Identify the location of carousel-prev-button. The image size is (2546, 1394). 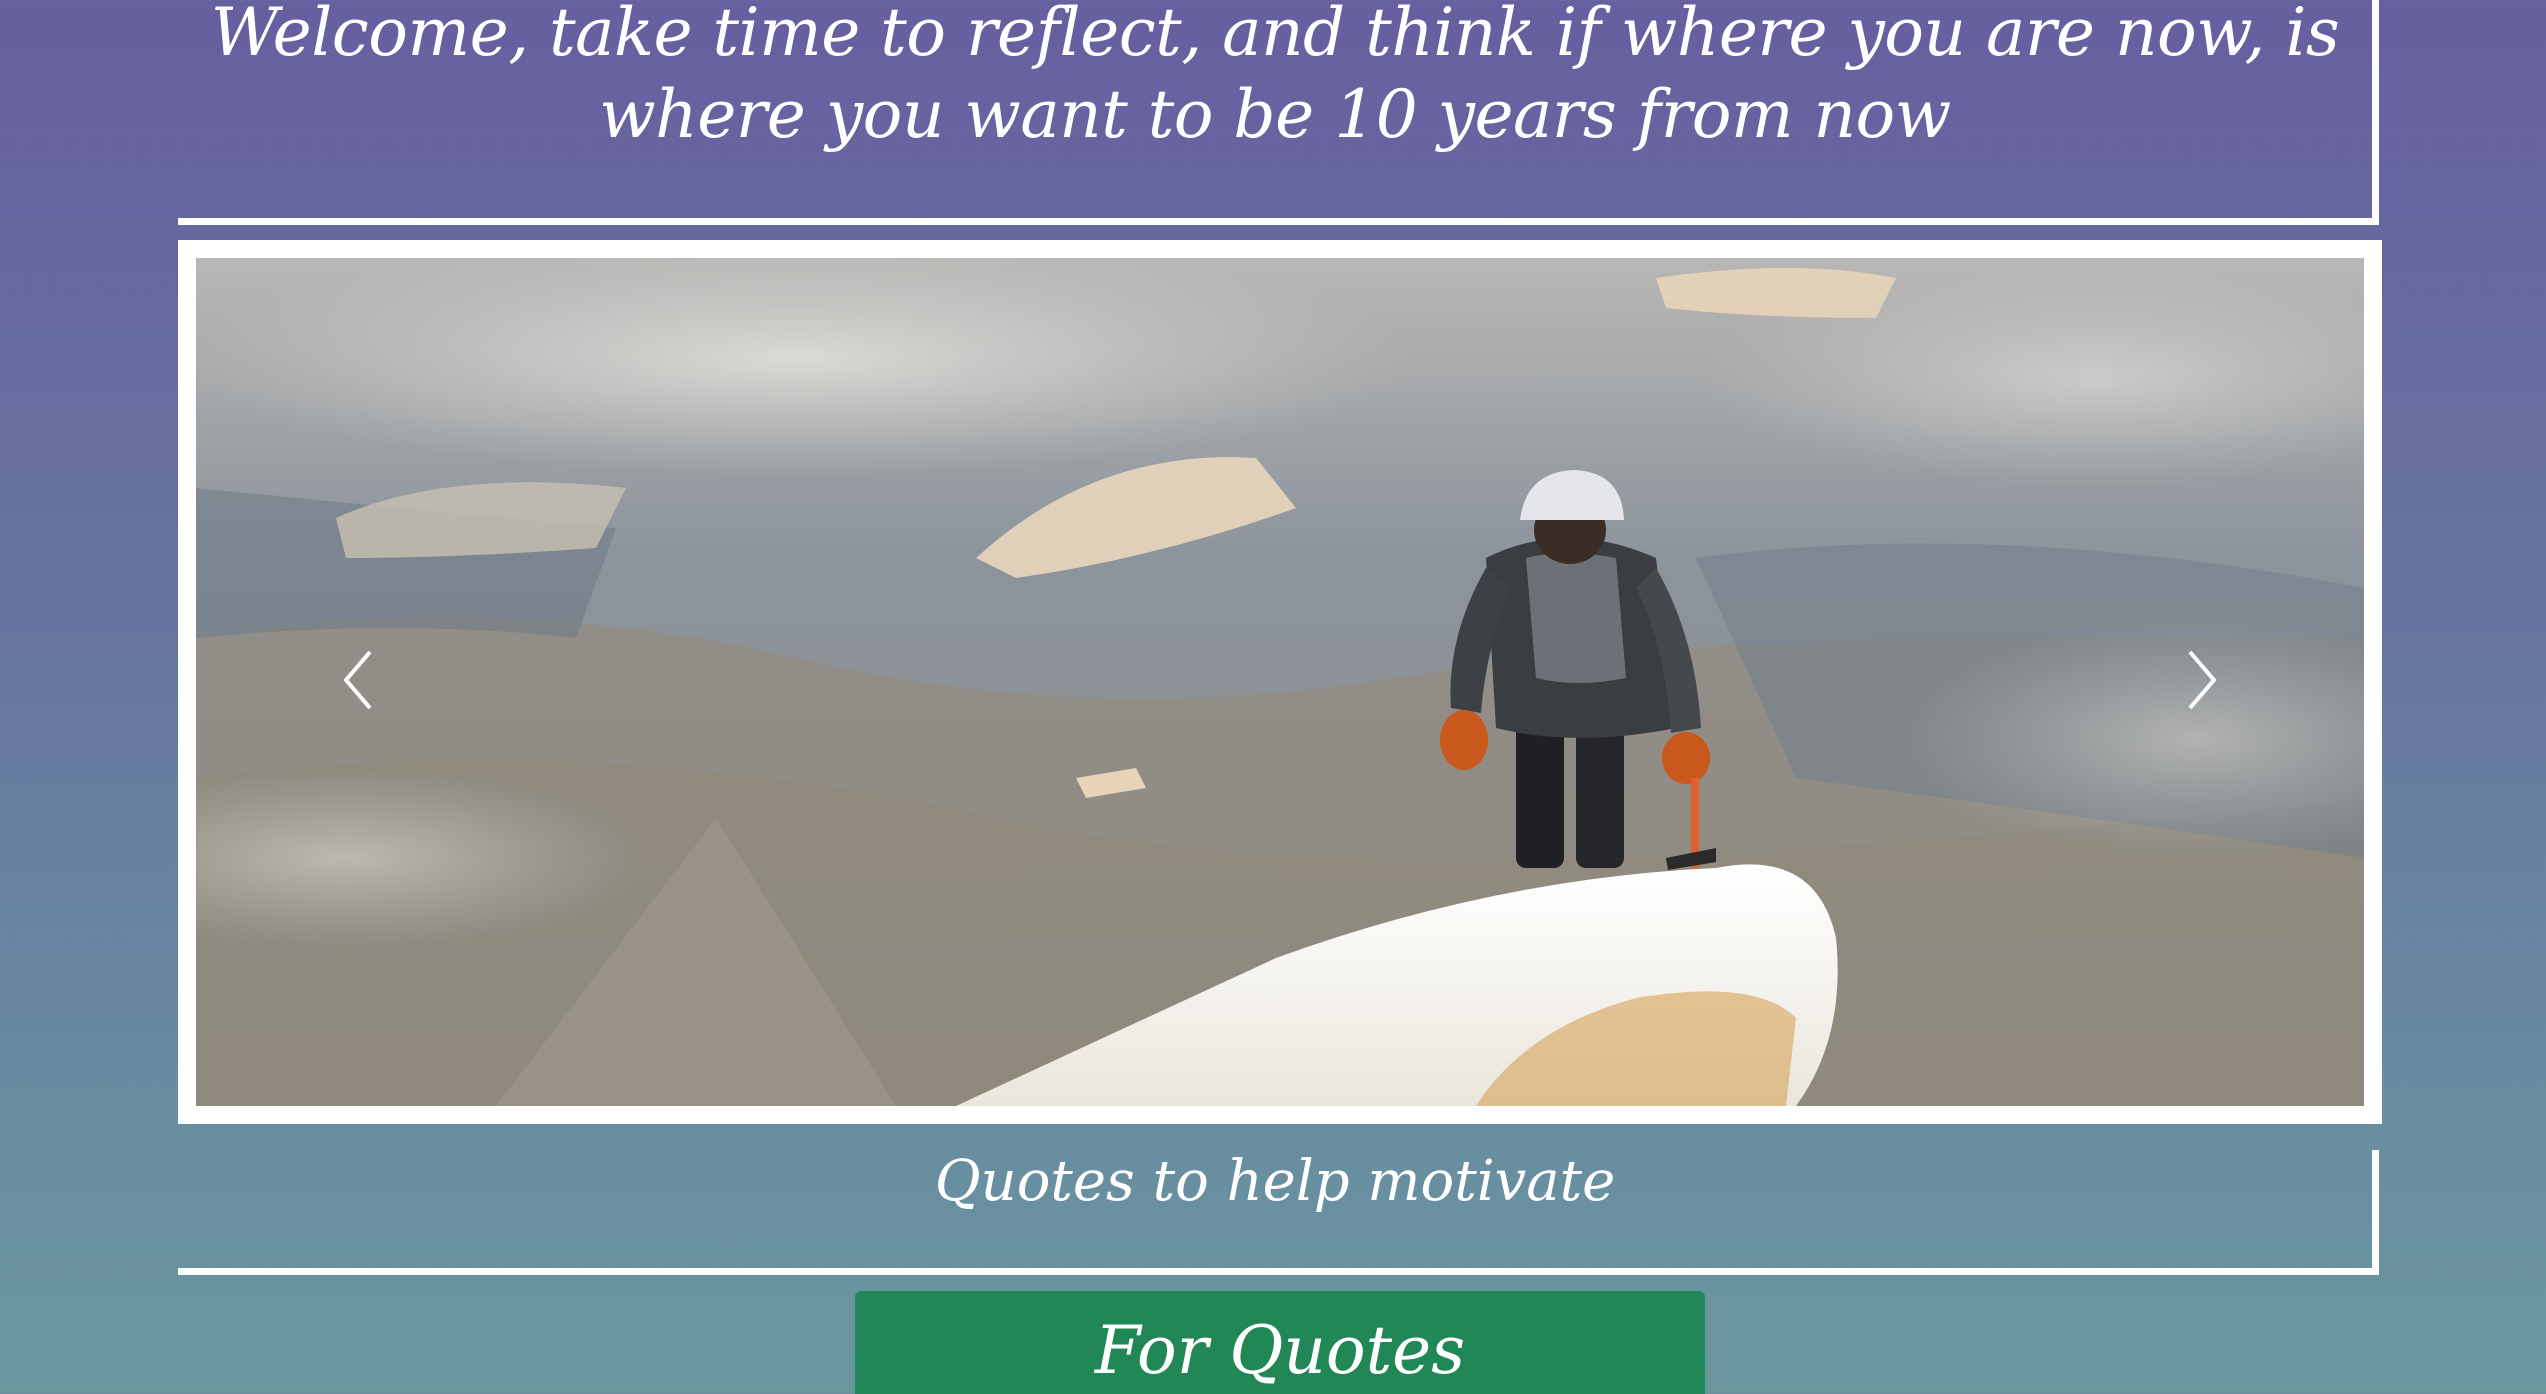
(358, 680).